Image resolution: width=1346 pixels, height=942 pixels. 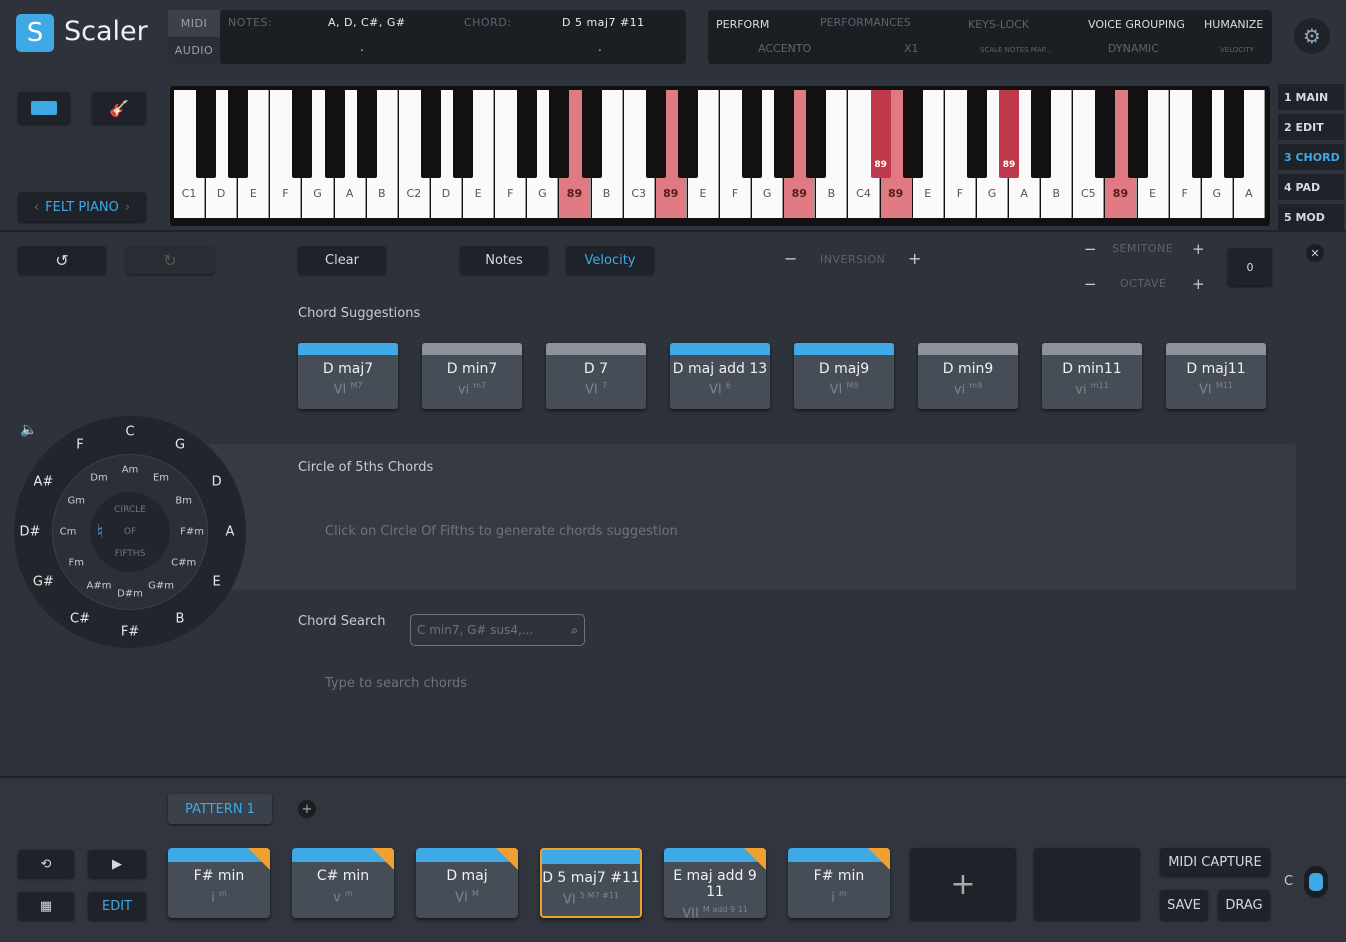 What do you see at coordinates (1184, 905) in the screenshot?
I see `save-button: SAVE` at bounding box center [1184, 905].